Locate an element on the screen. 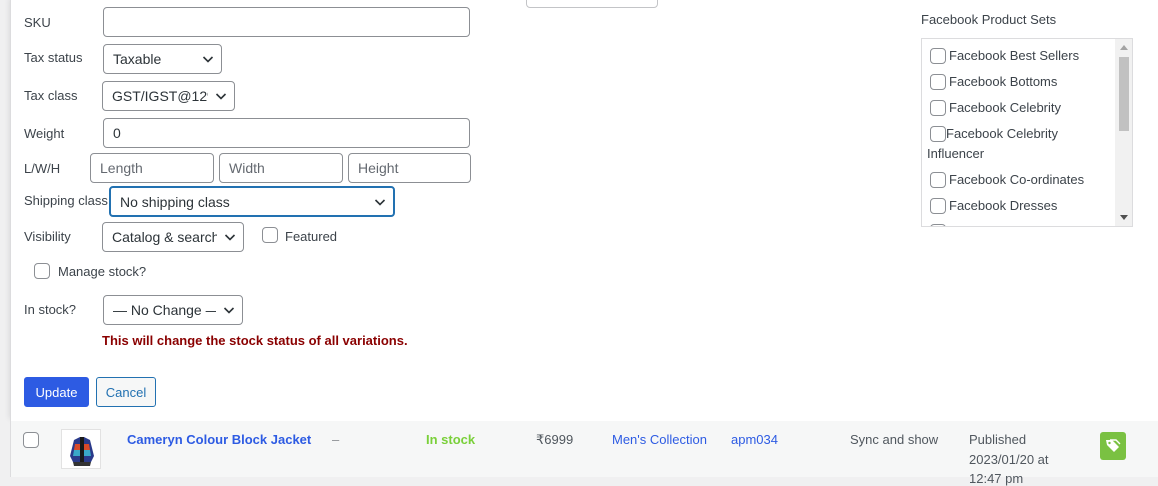  stock-status: In stock is located at coordinates (451, 439).